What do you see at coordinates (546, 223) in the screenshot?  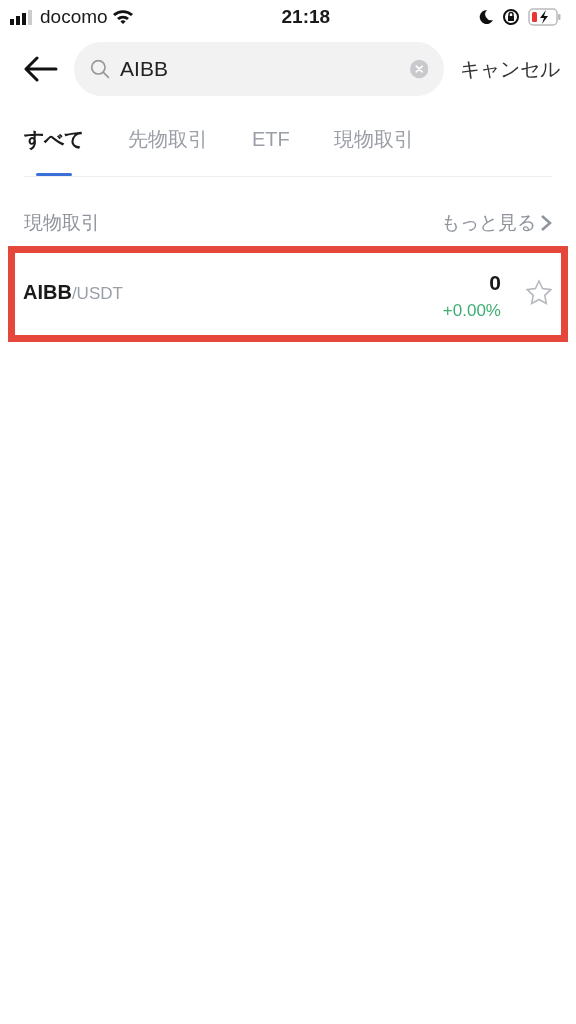 I see `chevron-right-icon` at bounding box center [546, 223].